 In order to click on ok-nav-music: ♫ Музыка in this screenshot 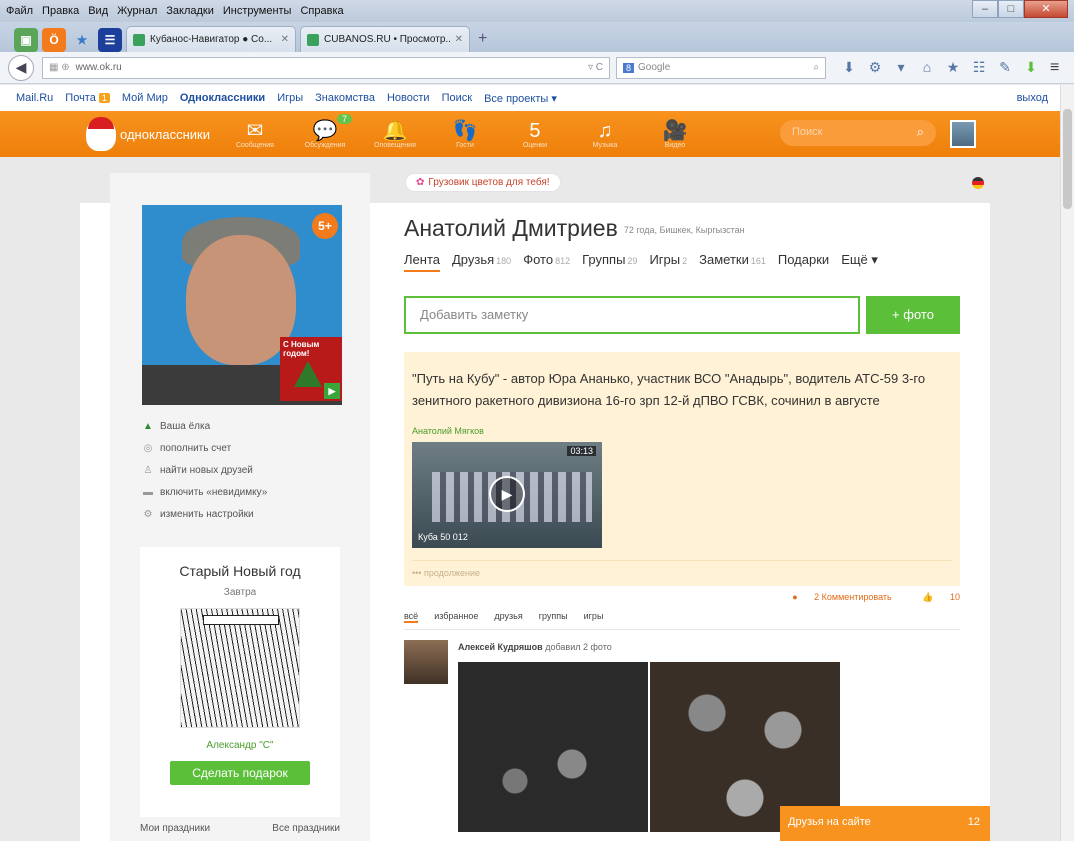, I will do `click(605, 134)`.